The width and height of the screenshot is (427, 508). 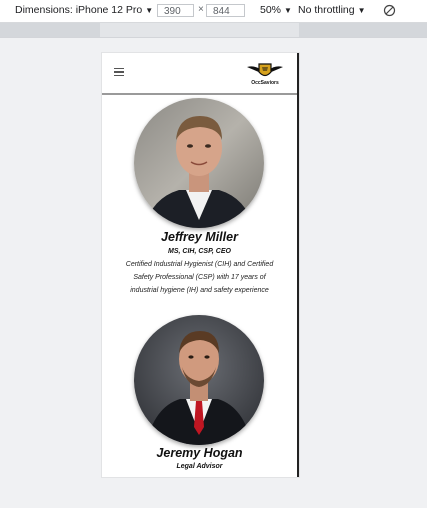 What do you see at coordinates (79, 10) in the screenshot?
I see `device-dimensions-label: Dimensions: iPhone 12 Pro` at bounding box center [79, 10].